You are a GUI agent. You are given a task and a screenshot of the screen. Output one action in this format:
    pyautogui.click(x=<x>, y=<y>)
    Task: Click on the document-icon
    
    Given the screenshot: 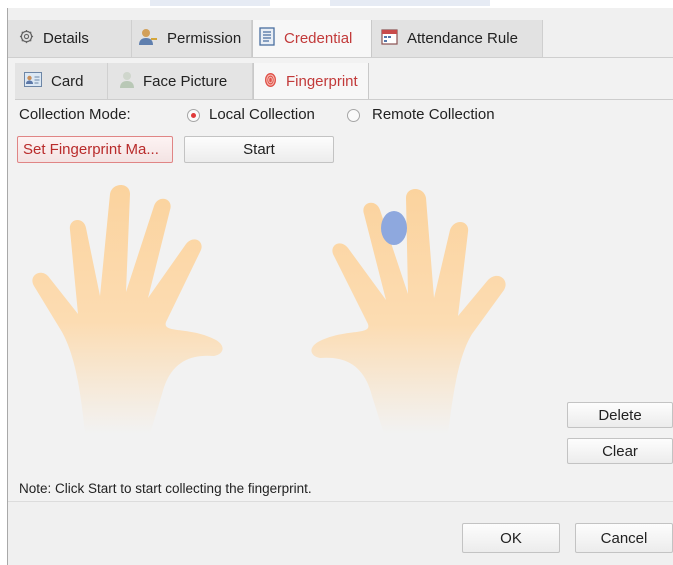 What is the action you would take?
    pyautogui.click(x=267, y=38)
    